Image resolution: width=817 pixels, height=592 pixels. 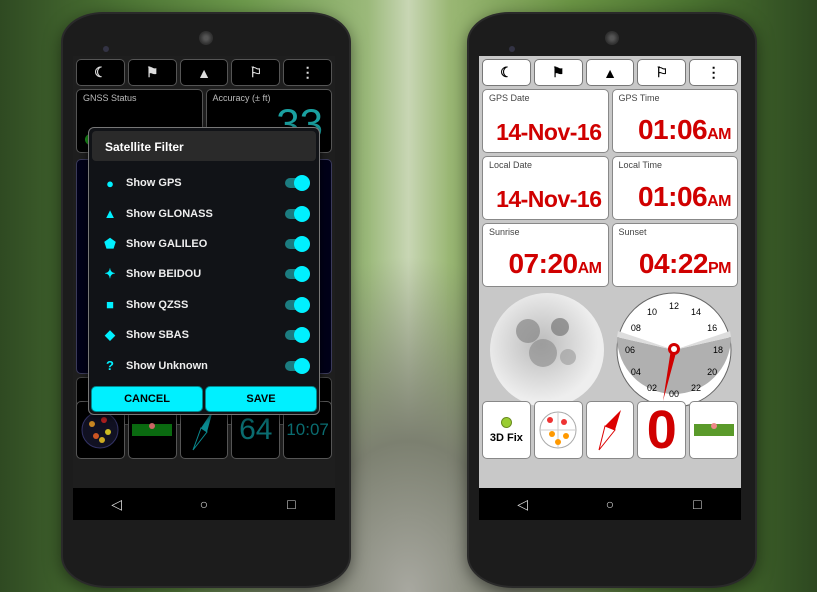 What do you see at coordinates (110, 243) in the screenshot?
I see `pentagon-icon: ⬟` at bounding box center [110, 243].